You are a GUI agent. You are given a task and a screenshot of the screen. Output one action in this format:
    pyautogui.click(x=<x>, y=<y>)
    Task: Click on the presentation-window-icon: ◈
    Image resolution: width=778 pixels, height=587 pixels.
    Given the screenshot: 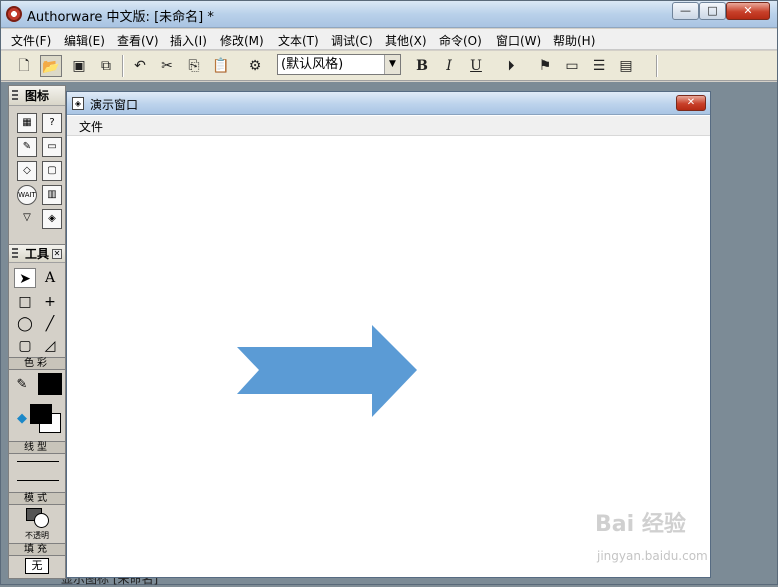 What is the action you would take?
    pyautogui.click(x=78, y=103)
    